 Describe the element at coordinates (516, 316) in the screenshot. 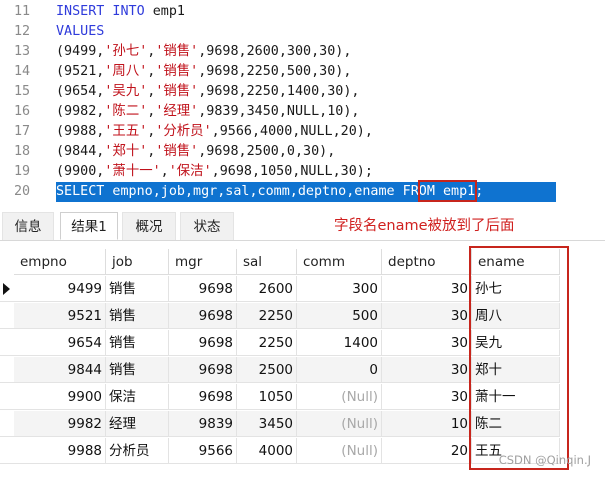

I see `table-cell-ename: 周八` at that location.